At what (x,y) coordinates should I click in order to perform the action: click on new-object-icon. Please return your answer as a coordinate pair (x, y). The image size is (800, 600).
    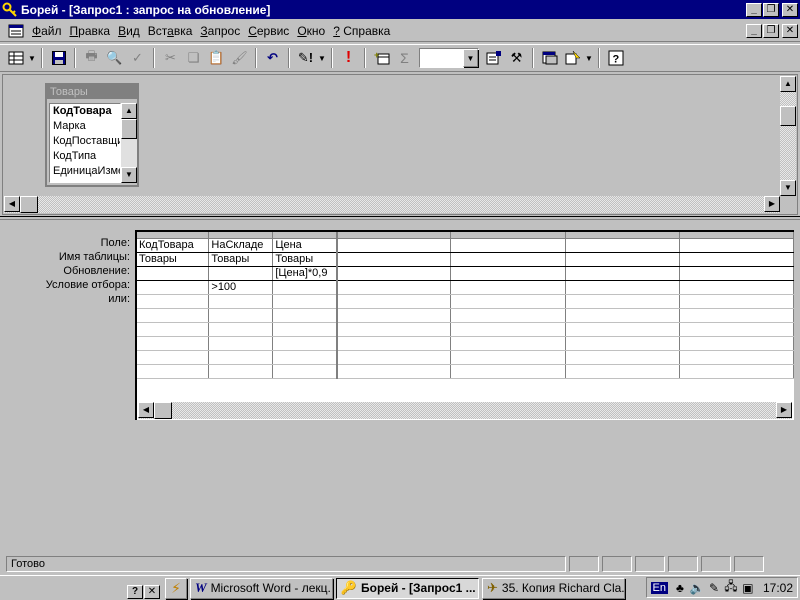
    Looking at the image, I should click on (572, 58).